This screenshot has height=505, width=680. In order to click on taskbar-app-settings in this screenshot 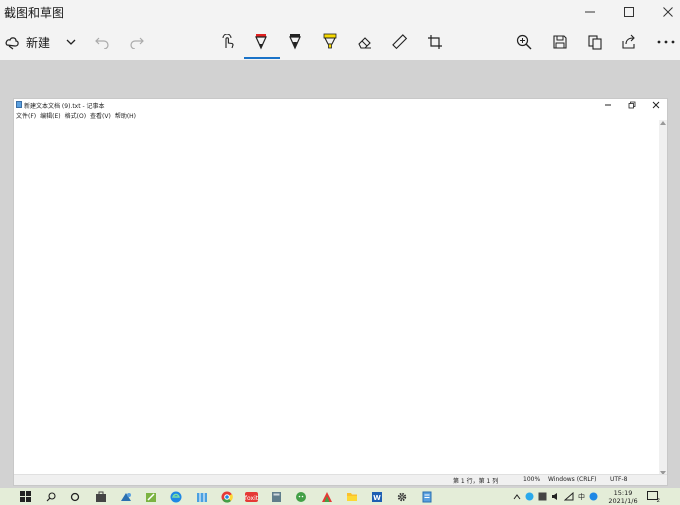, I will do `click(401, 496)`.